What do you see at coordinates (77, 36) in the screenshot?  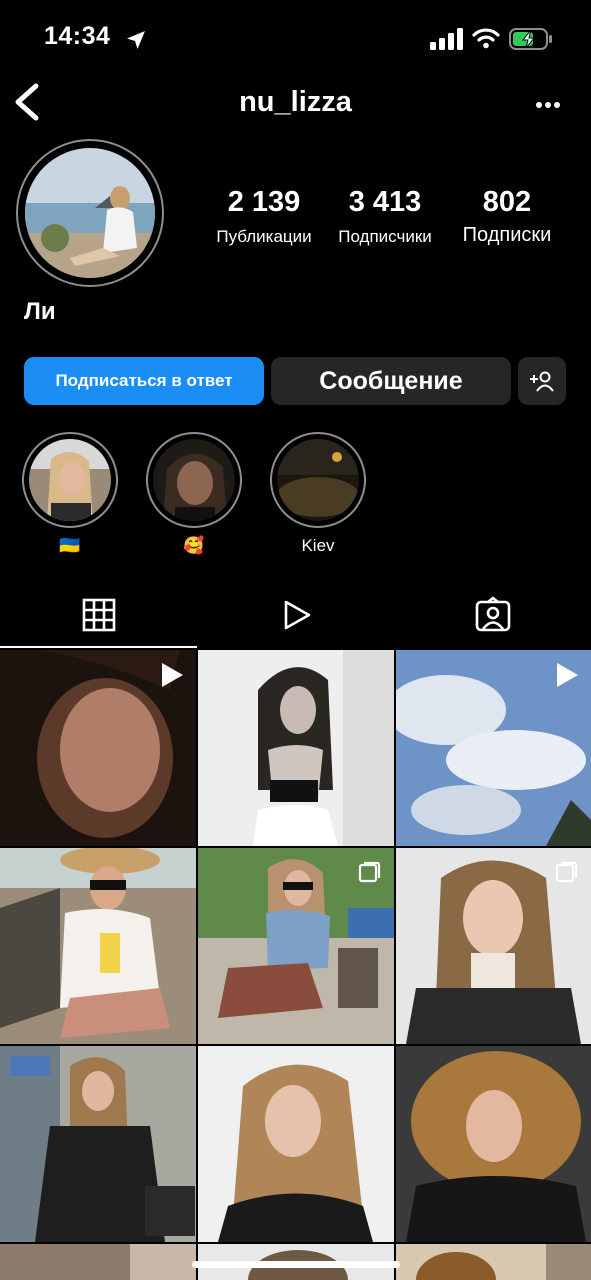 I see `status-time: 14:34` at bounding box center [77, 36].